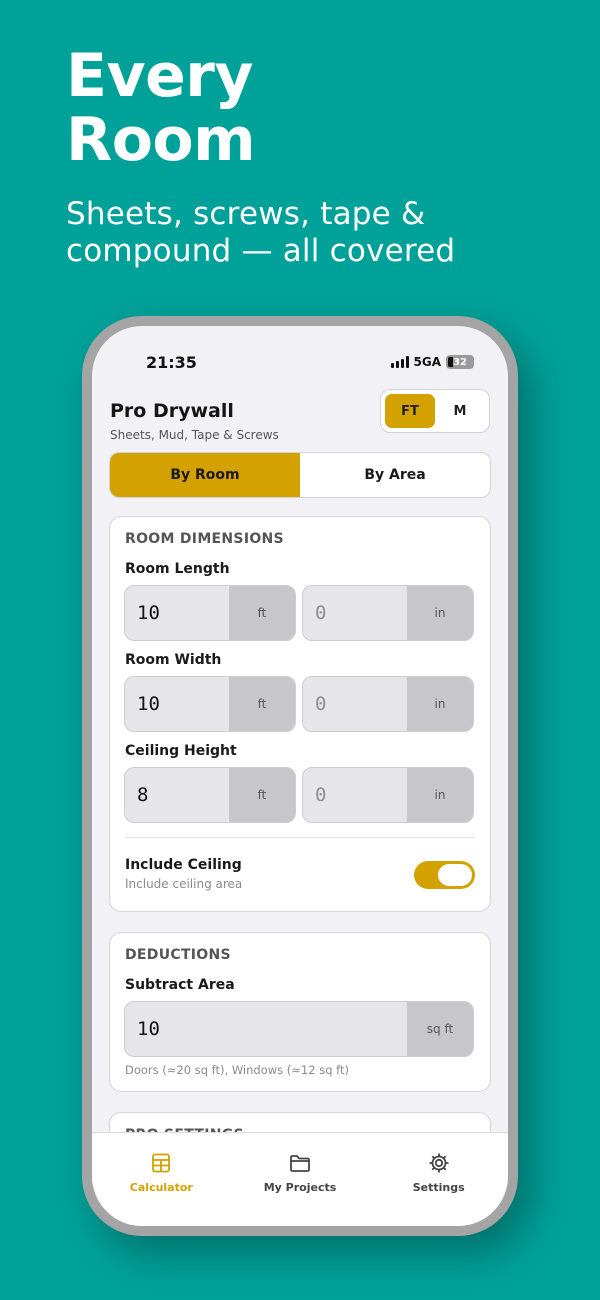 The image size is (600, 1300). I want to click on include-ceiling-toggle, so click(444, 875).